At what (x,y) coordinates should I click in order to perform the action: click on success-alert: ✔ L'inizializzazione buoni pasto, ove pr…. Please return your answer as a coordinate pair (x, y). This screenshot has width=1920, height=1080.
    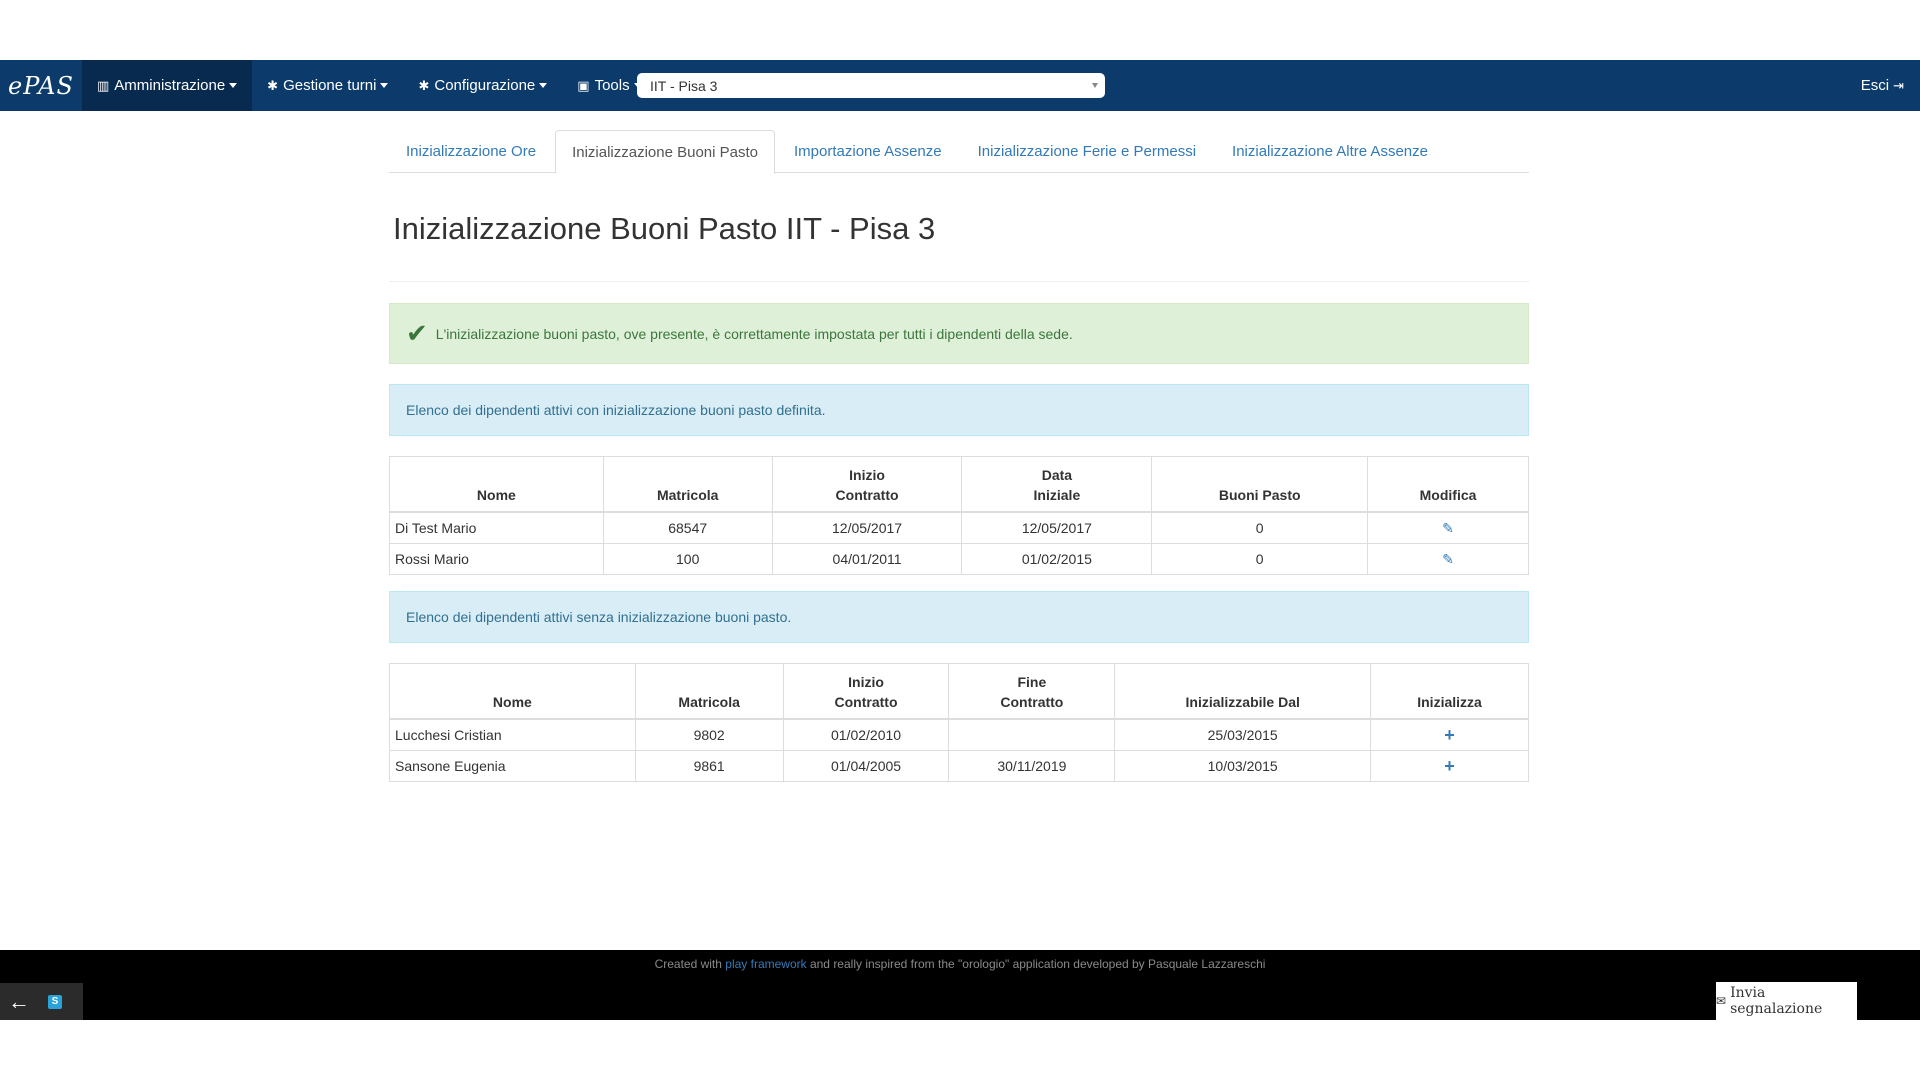
    Looking at the image, I should click on (959, 333).